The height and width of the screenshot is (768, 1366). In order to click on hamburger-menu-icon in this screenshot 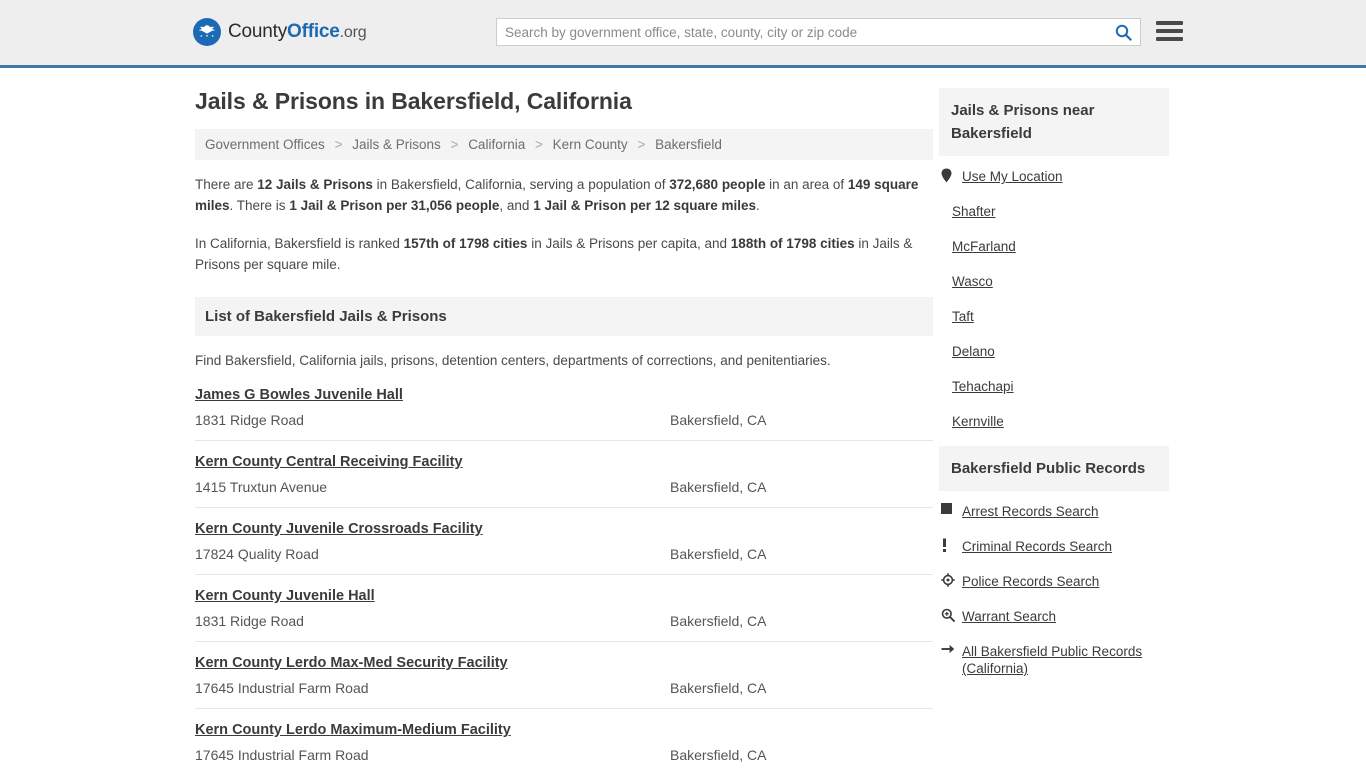, I will do `click(1166, 31)`.